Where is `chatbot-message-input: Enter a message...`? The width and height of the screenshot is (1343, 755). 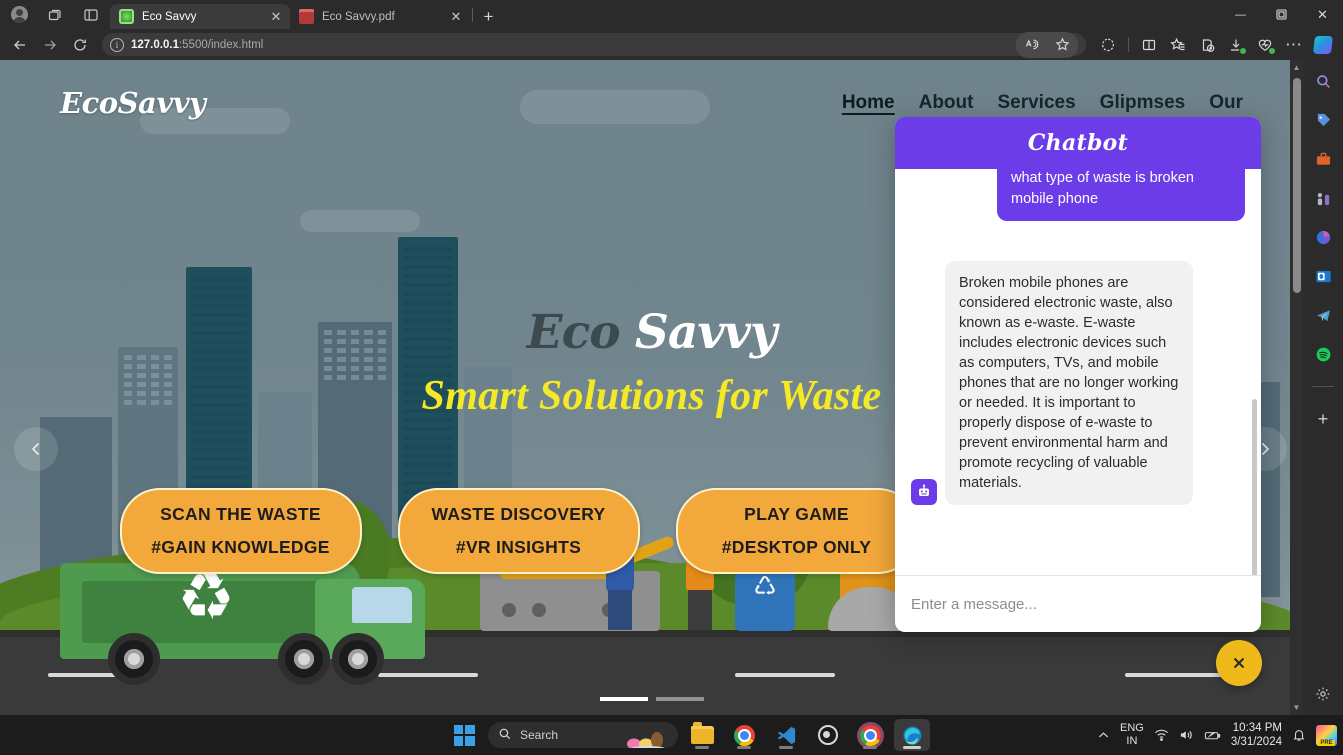
chatbot-message-input: Enter a message... is located at coordinates (974, 604).